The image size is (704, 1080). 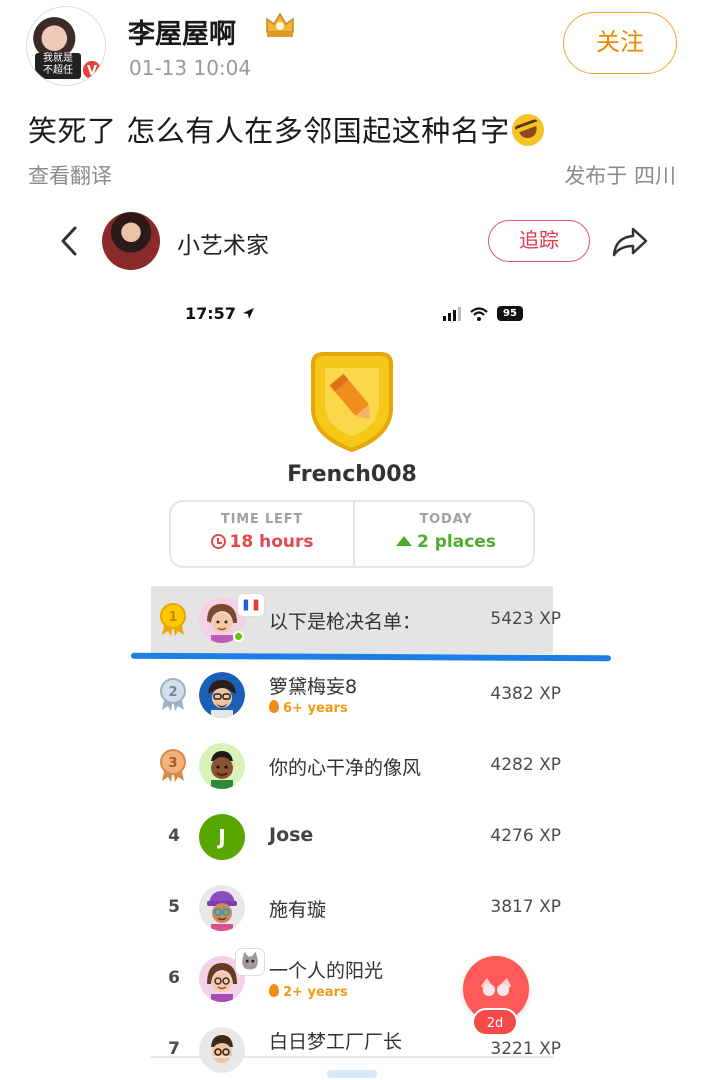 I want to click on league-stats: TIME LEFT 18 hours TODAY 2 places, so click(x=352, y=534).